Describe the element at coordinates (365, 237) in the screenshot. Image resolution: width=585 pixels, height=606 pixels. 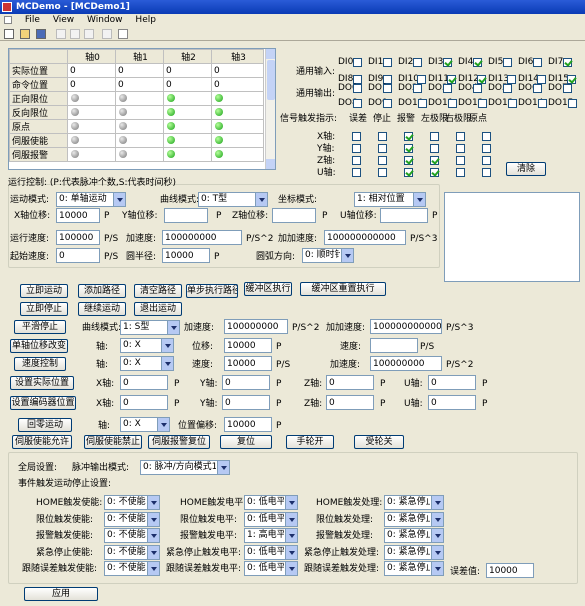
I see `jerk-field` at that location.